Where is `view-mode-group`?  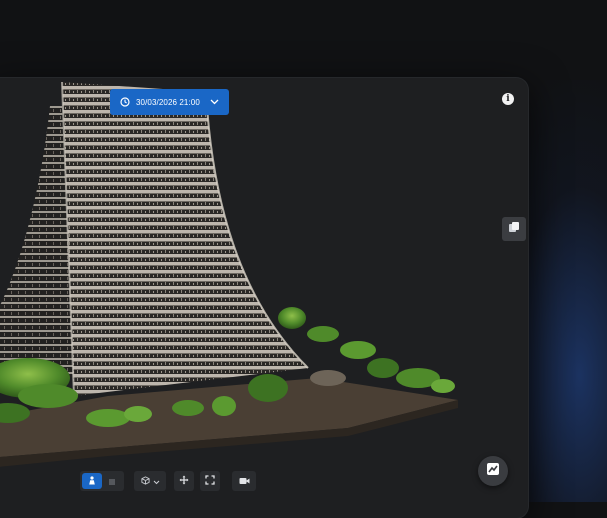 view-mode-group is located at coordinates (102, 481).